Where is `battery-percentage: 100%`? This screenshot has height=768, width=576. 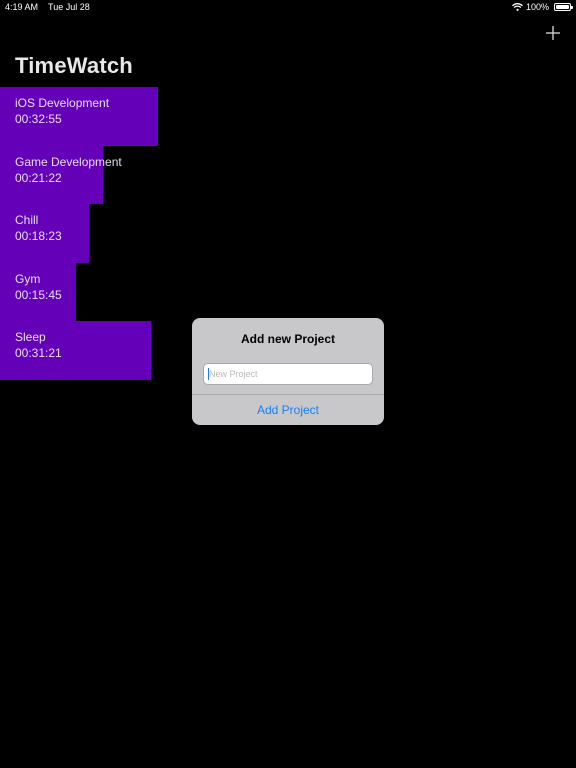
battery-percentage: 100% is located at coordinates (537, 7).